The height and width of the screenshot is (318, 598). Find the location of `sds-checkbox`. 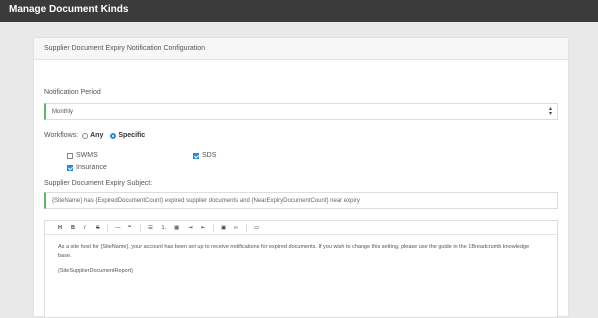

sds-checkbox is located at coordinates (196, 156).